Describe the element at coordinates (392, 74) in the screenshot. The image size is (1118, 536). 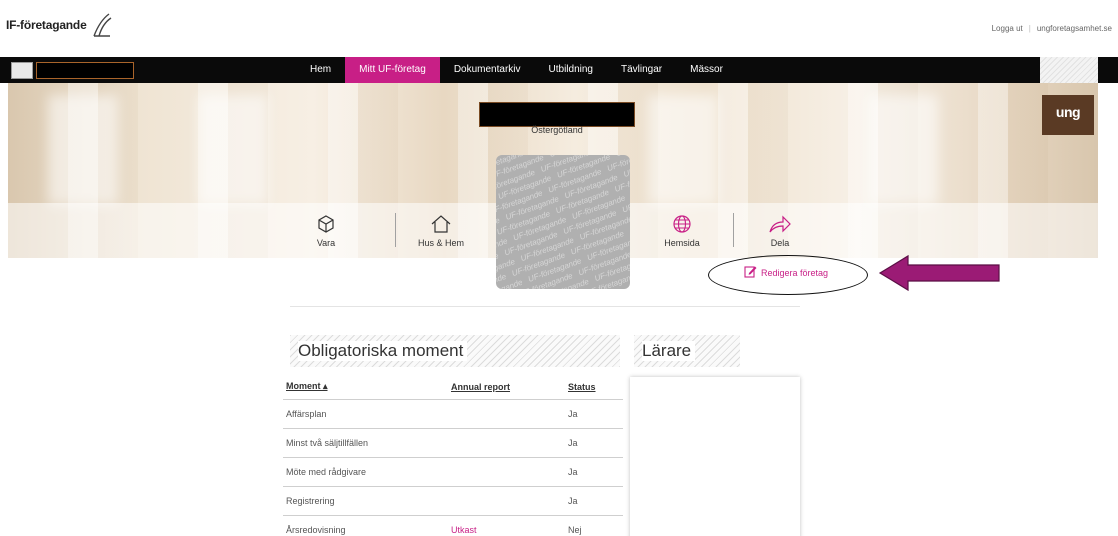
I see `nav-item-mitt-uf-foretag: Mitt UF-företag` at that location.